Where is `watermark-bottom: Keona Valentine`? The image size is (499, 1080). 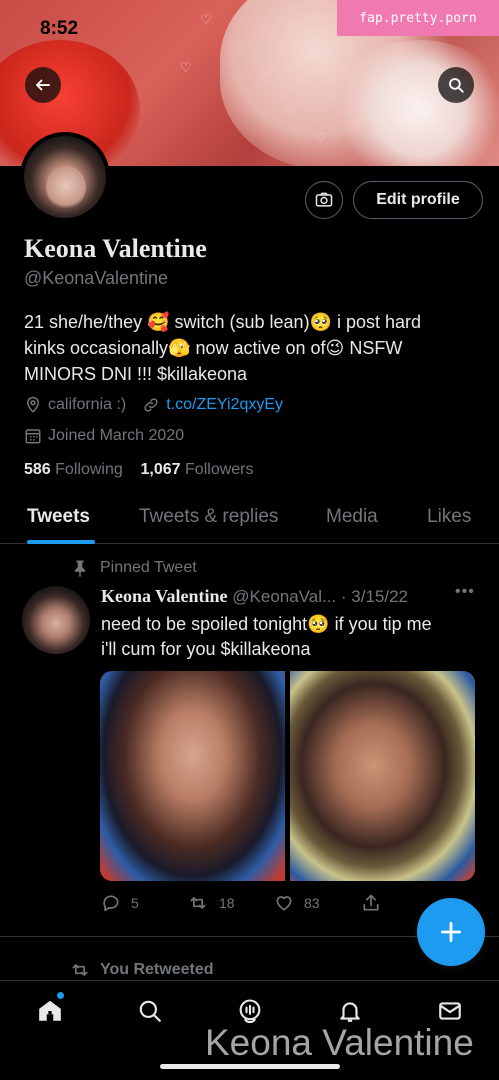
watermark-bottom: Keona Valentine is located at coordinates (339, 1042).